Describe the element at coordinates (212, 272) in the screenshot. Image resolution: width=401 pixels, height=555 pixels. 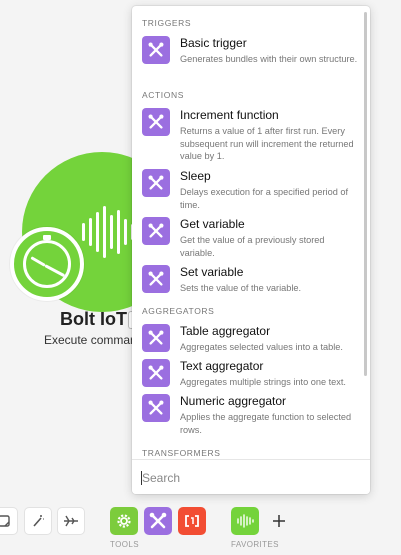
I see `tool-item-title: Set variable` at that location.